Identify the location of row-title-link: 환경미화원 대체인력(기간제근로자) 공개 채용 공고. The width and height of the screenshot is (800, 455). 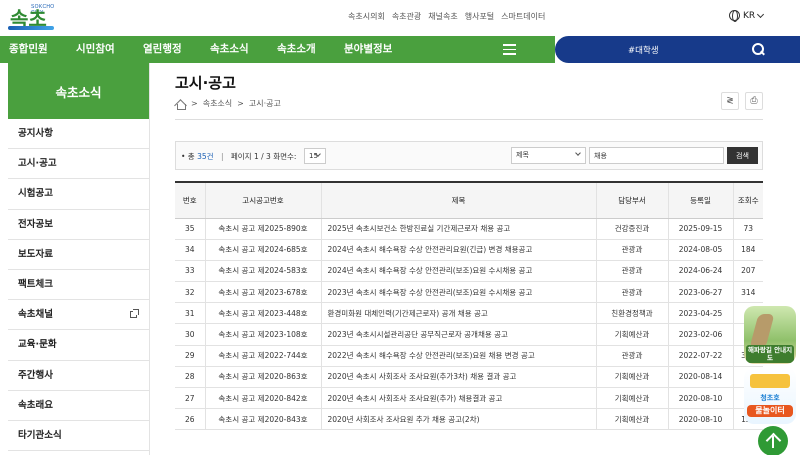
(458, 313).